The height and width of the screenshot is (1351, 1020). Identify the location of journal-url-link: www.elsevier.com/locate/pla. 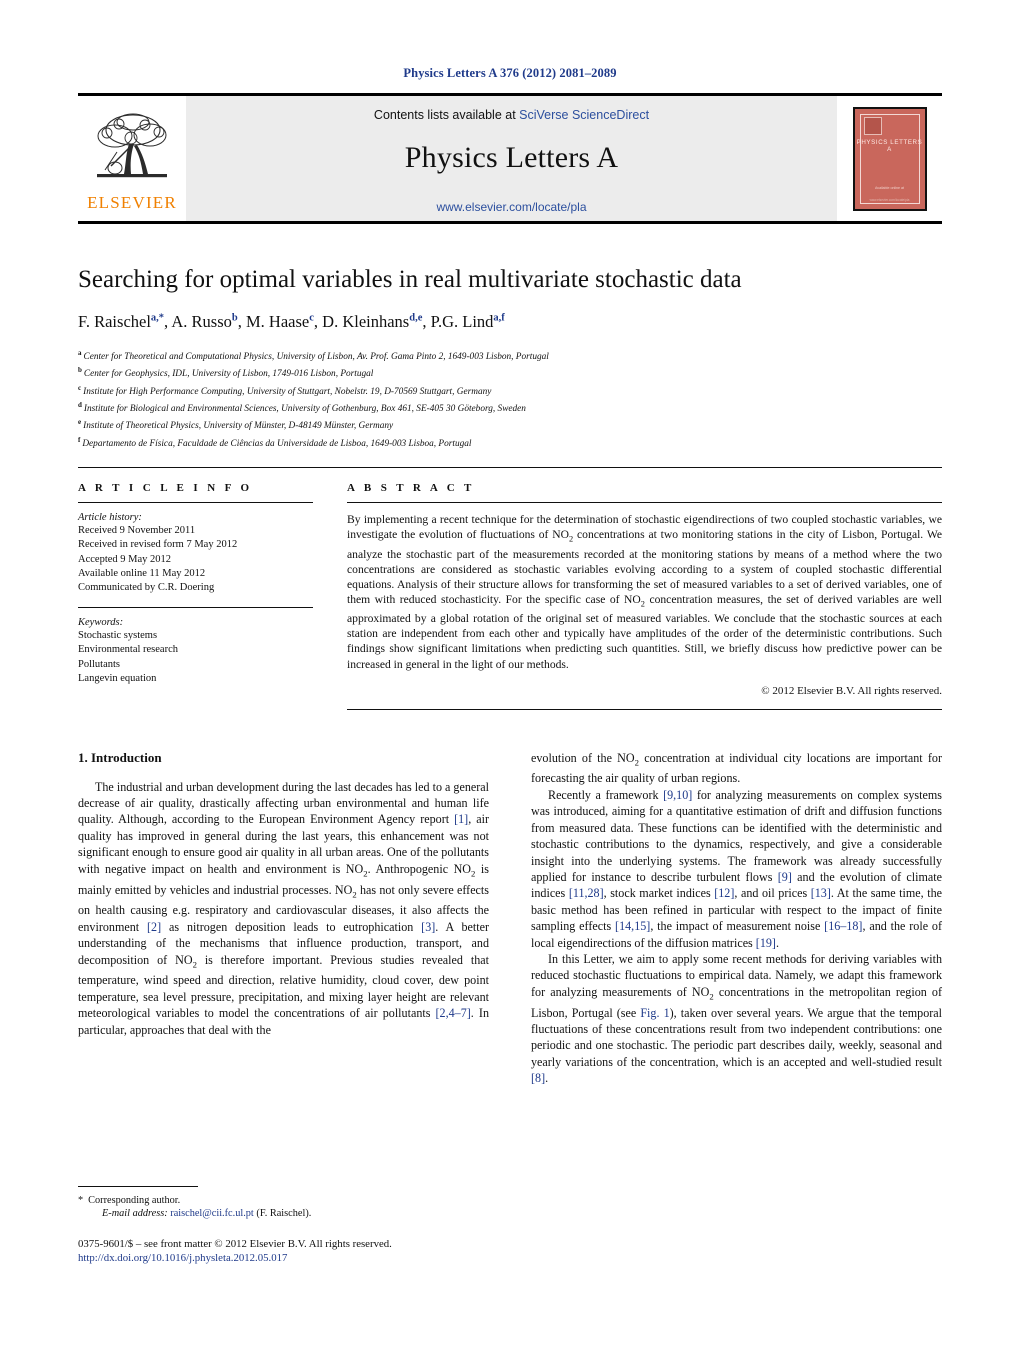
(511, 207).